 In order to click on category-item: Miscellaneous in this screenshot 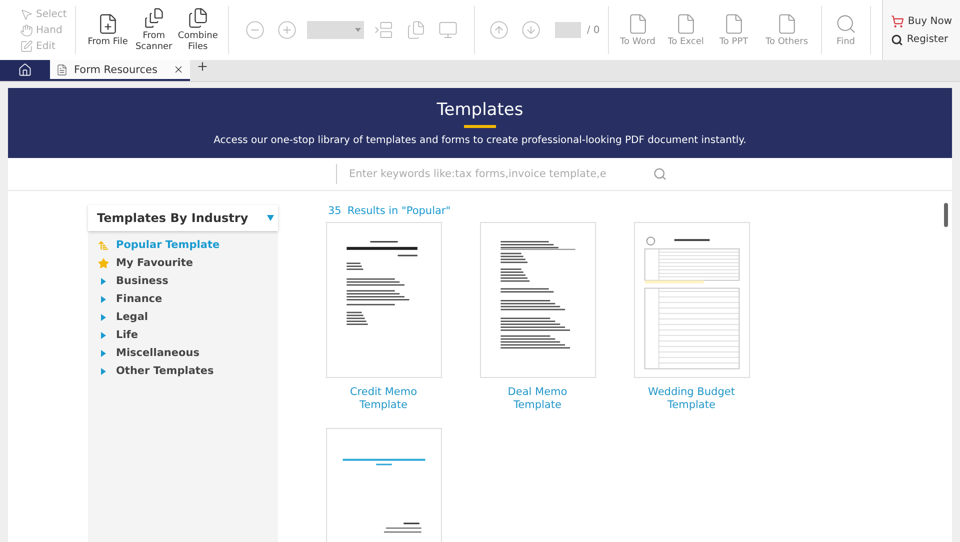, I will do `click(183, 353)`.